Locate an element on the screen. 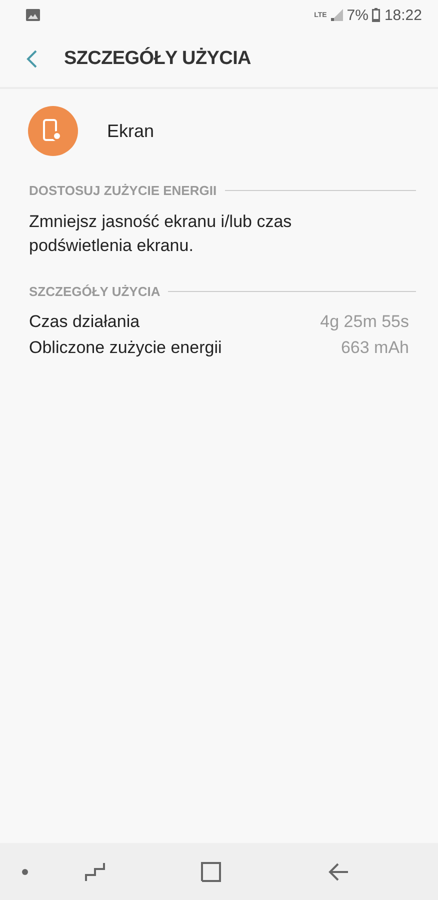 This screenshot has height=900, width=438. section-header: SZCZEGÓŁY UŻYCIA is located at coordinates (94, 291).